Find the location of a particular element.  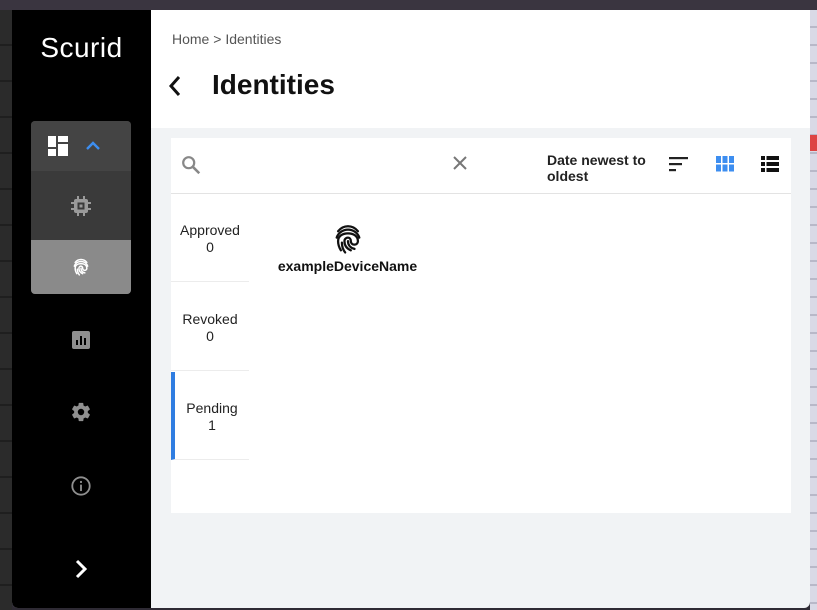

sidebar-item-dashboard is located at coordinates (81, 146).